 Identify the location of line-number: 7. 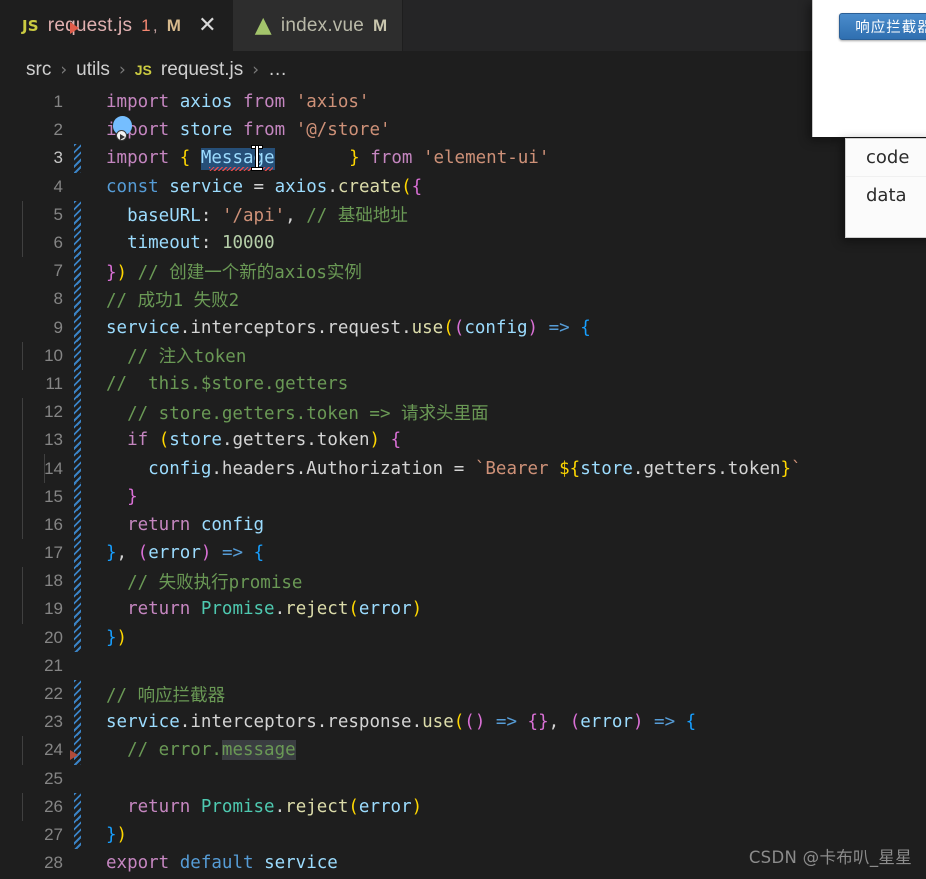
(58, 271).